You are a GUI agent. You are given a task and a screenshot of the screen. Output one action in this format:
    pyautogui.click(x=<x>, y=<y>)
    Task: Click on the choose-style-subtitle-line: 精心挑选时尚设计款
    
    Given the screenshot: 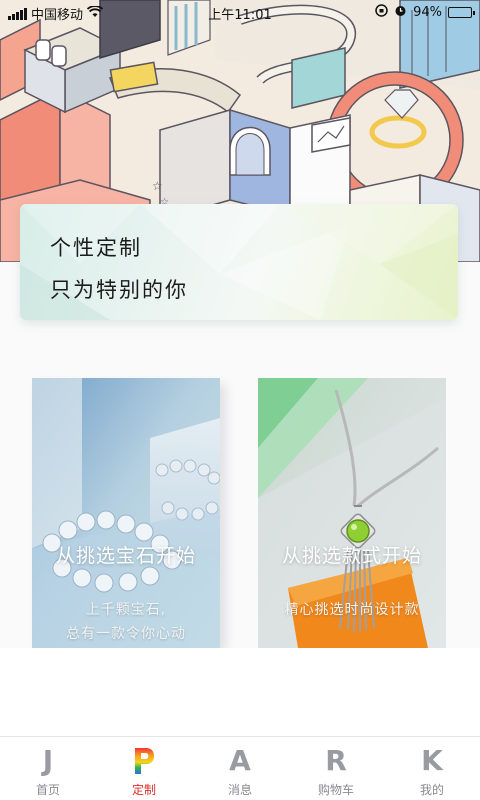 What is the action you would take?
    pyautogui.click(x=352, y=610)
    